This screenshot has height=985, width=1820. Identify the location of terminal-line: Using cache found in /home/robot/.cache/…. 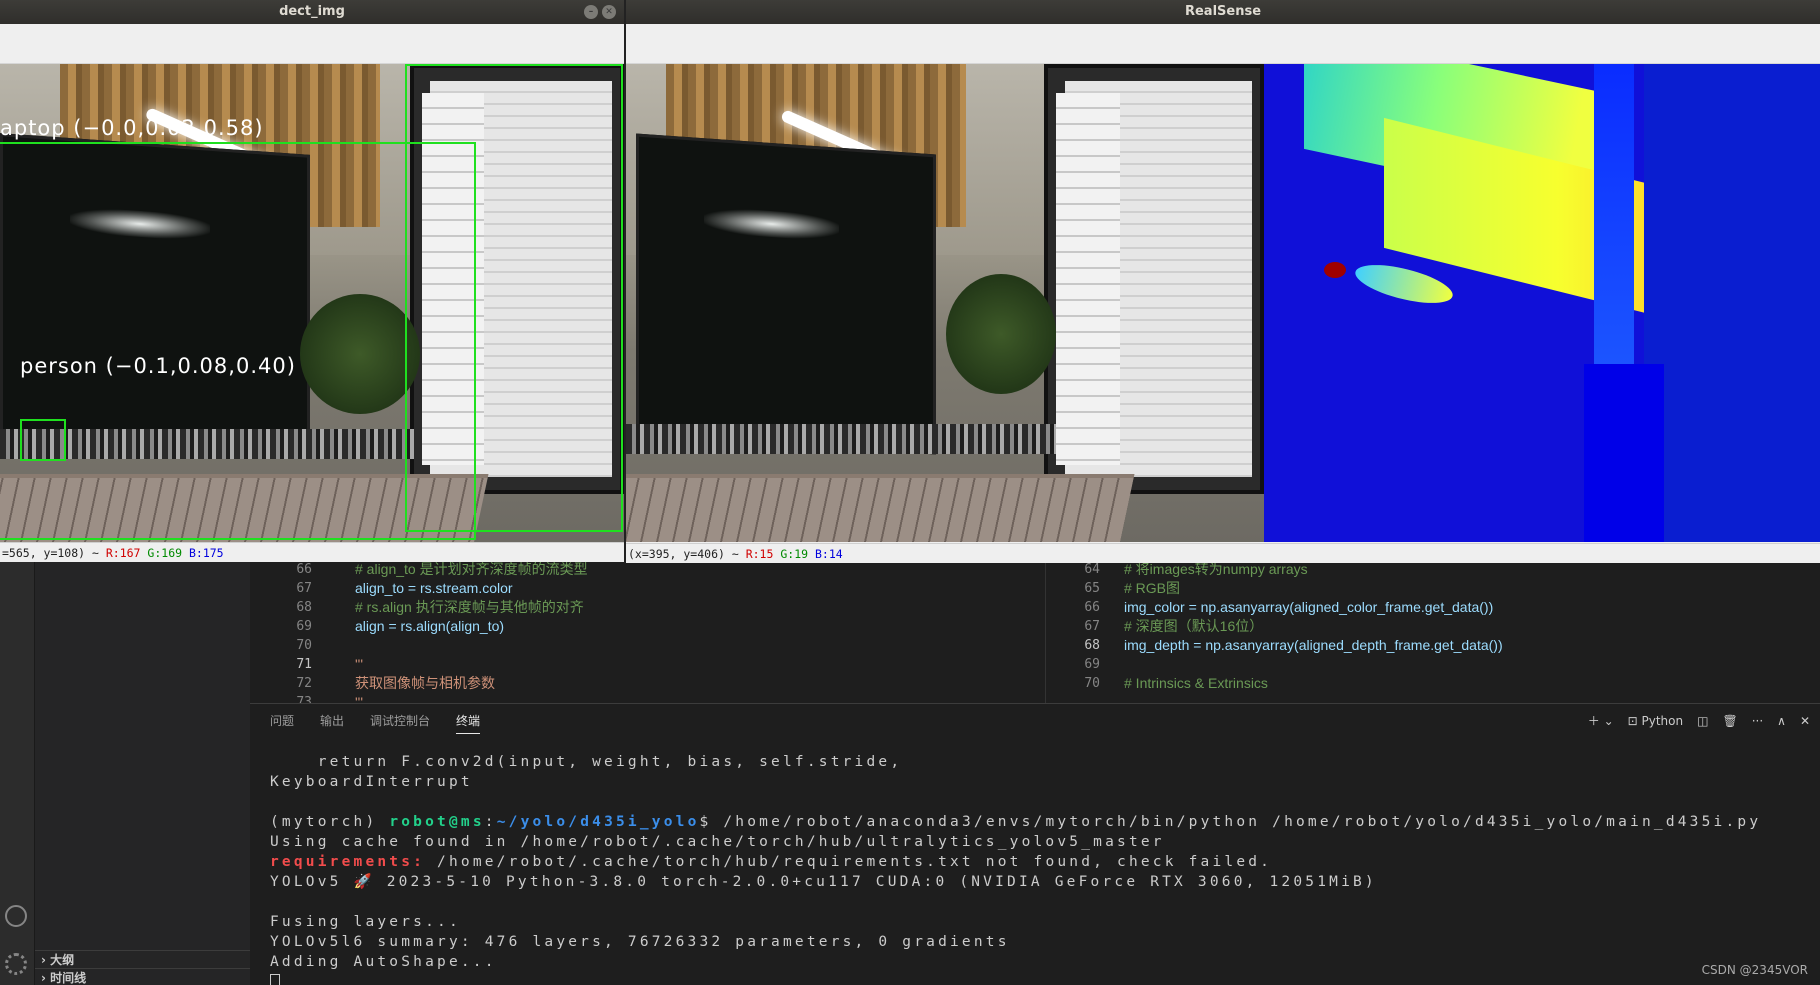
(717, 842).